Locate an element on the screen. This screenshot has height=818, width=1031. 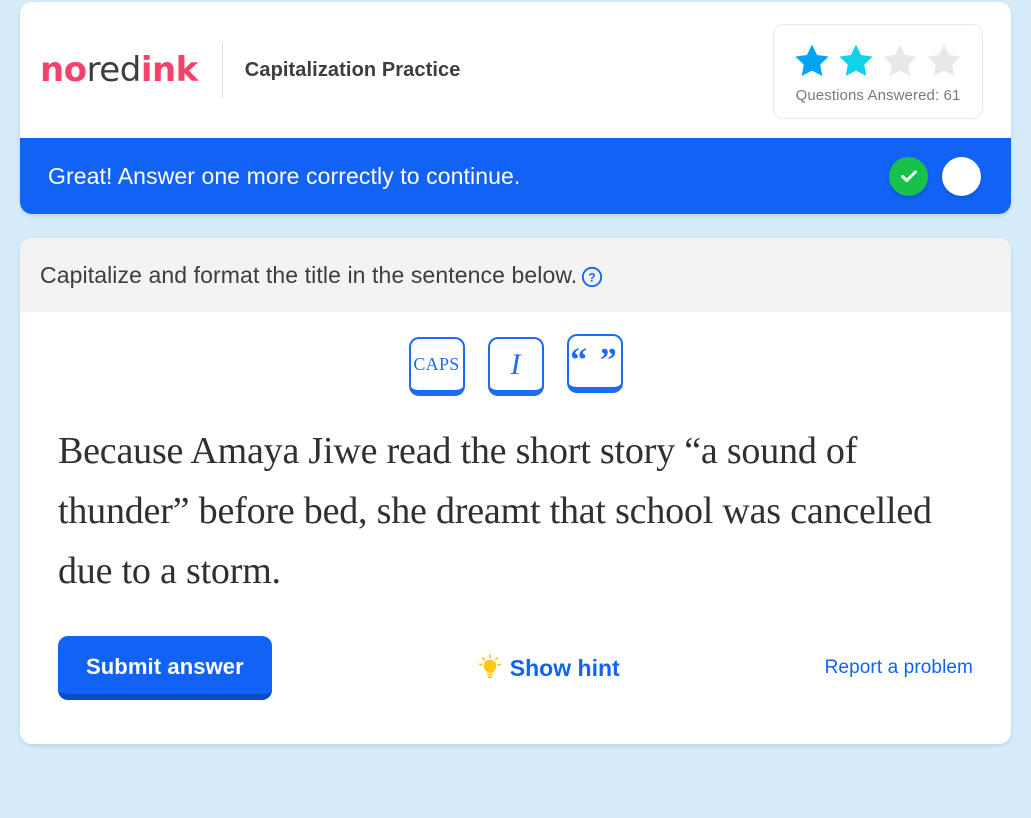
show-hint-link: Show hint is located at coordinates (548, 668).